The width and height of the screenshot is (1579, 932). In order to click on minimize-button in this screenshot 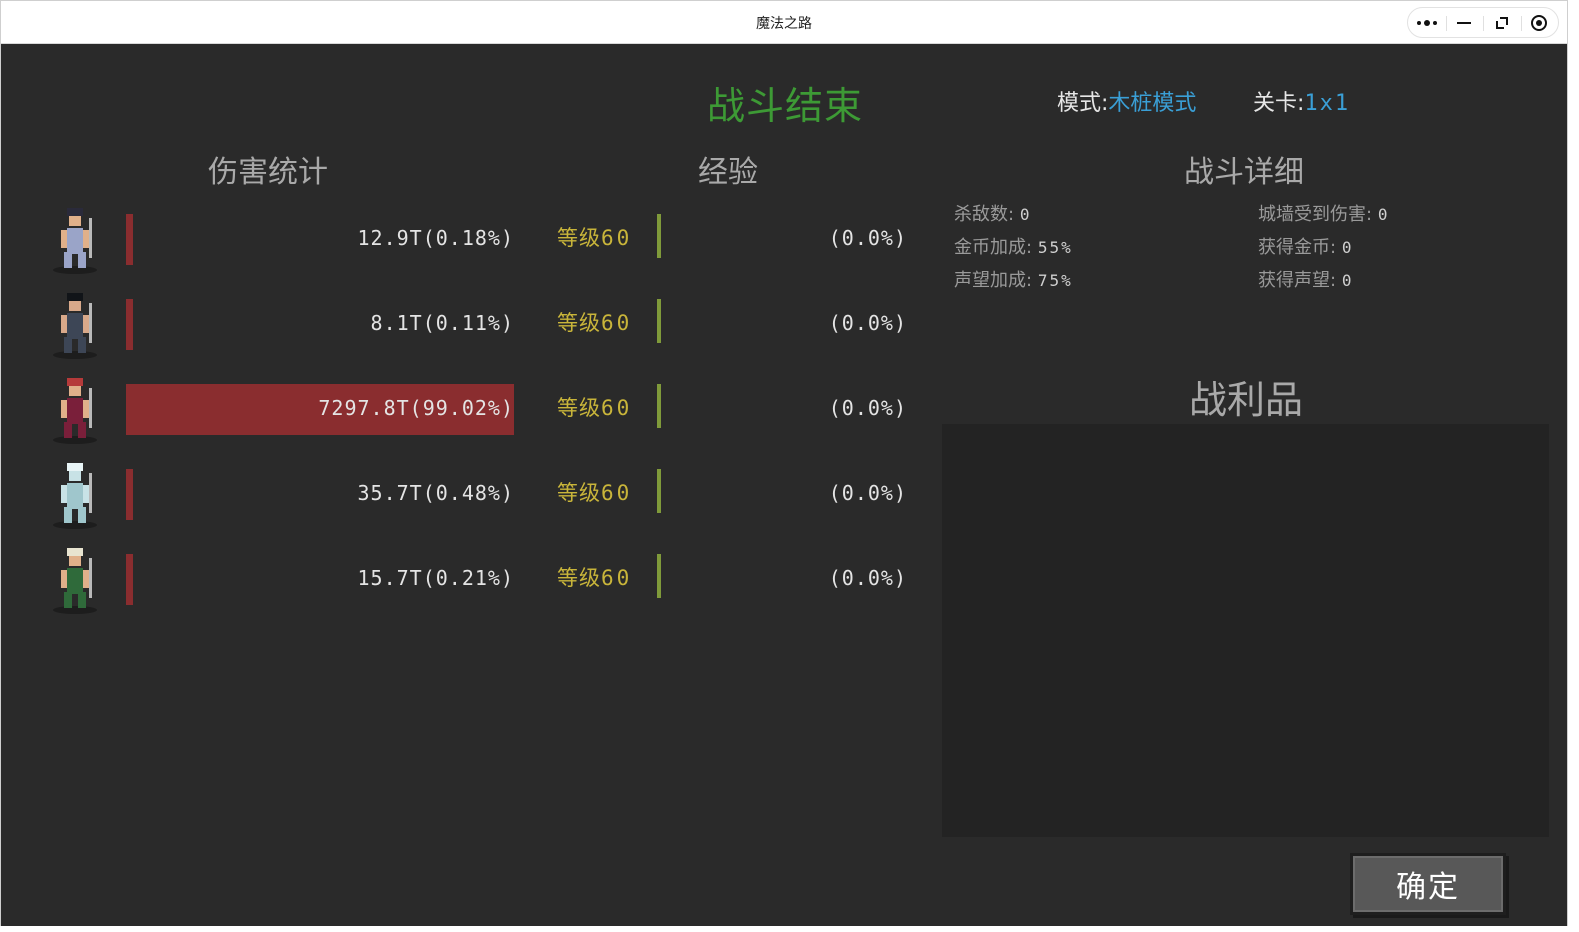, I will do `click(1464, 22)`.